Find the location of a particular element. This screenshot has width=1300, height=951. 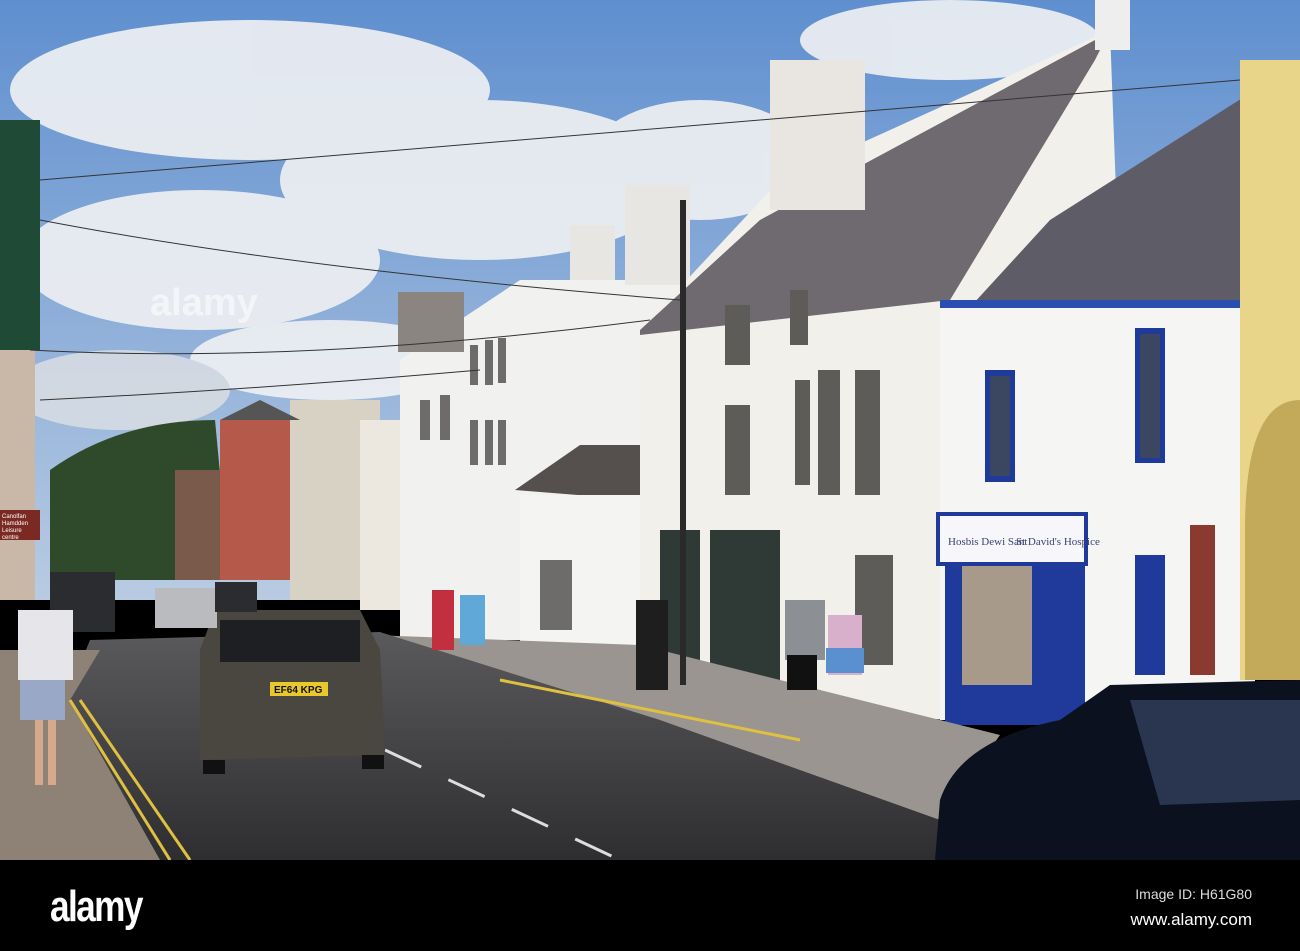

number-plate: EF64 KPG is located at coordinates (298, 690).